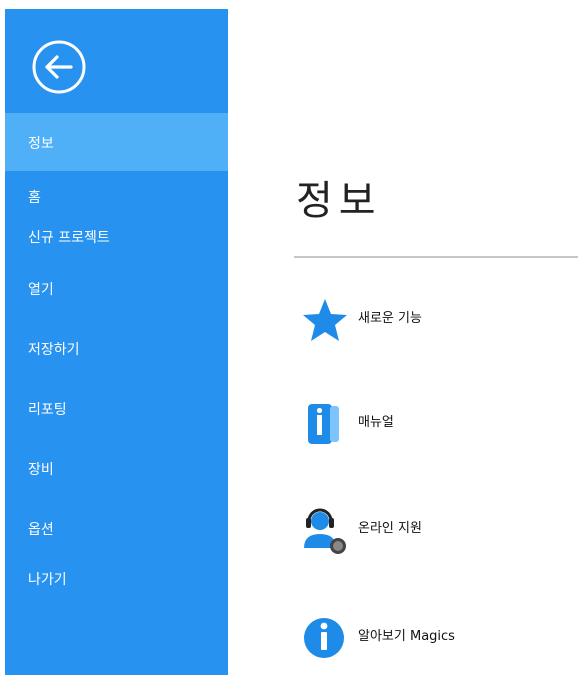  Describe the element at coordinates (116, 412) in the screenshot. I see `sidebar-item-reporting: 리포팅` at that location.